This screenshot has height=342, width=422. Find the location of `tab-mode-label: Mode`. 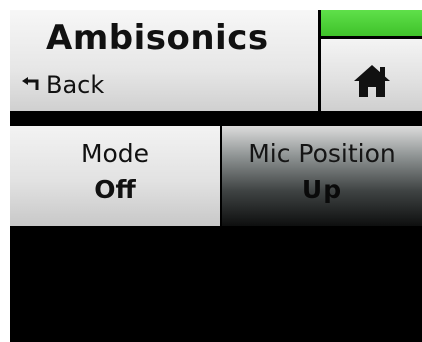

tab-mode-label: Mode is located at coordinates (115, 153).